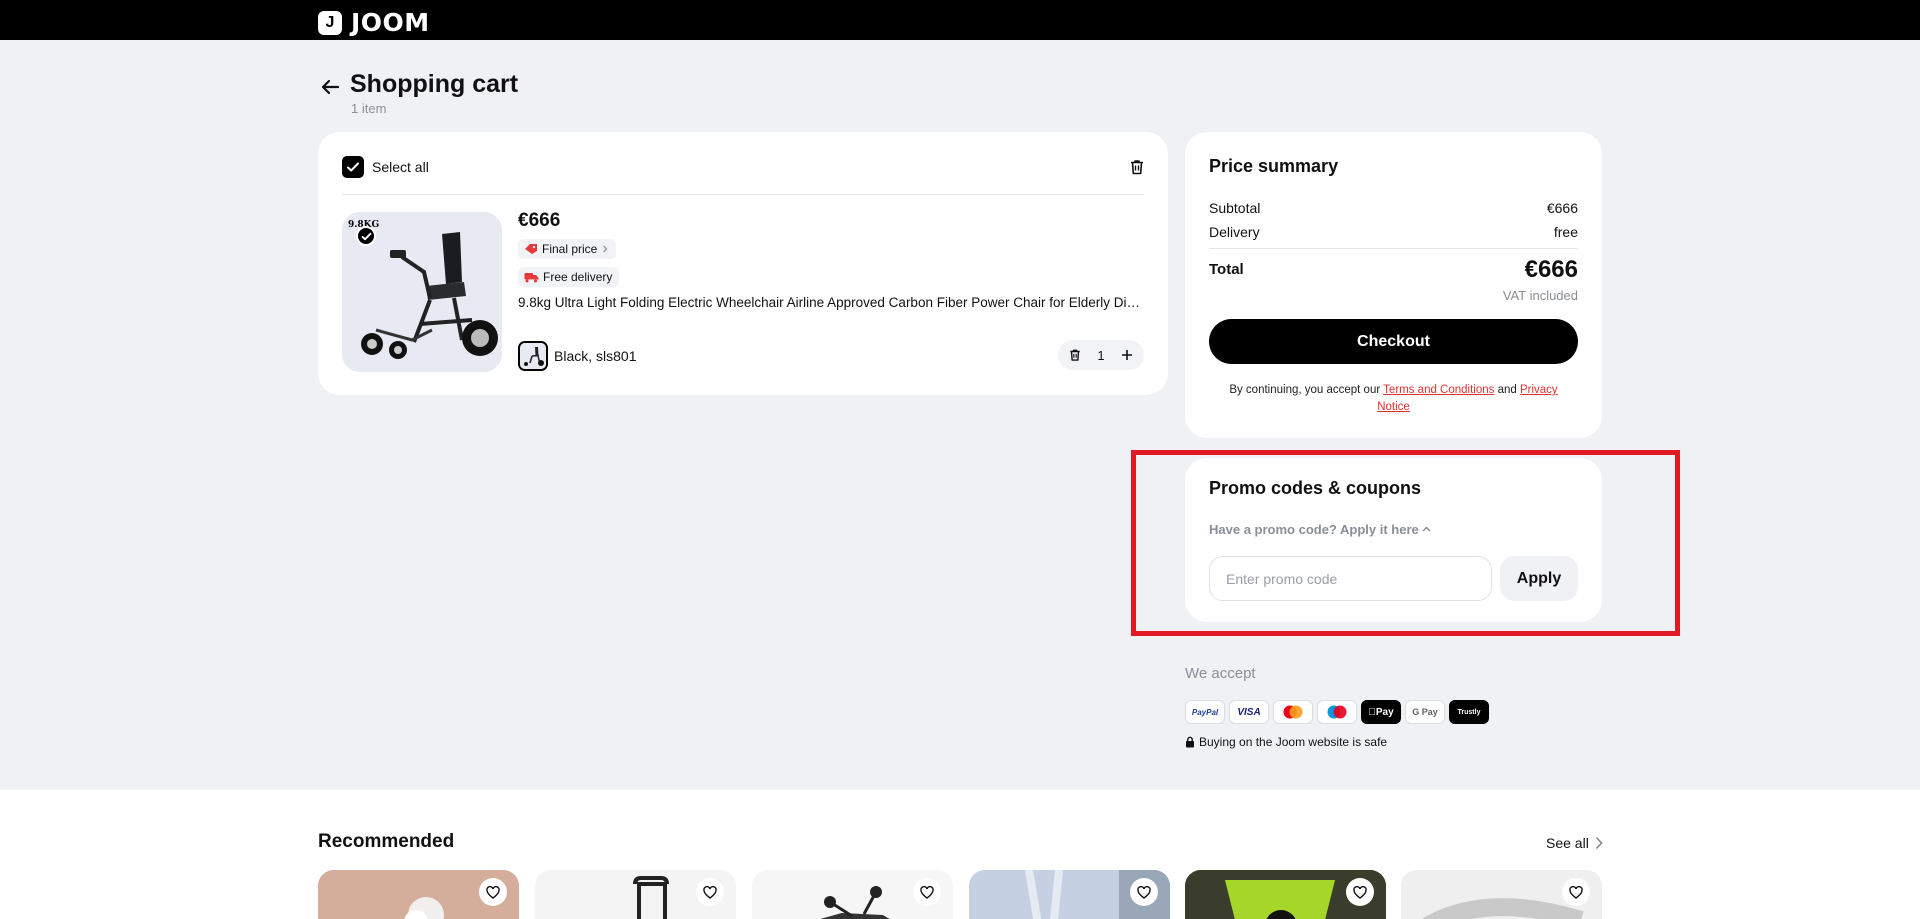 The width and height of the screenshot is (1920, 919). Describe the element at coordinates (330, 22) in the screenshot. I see `joom-logo-mark: J` at that location.